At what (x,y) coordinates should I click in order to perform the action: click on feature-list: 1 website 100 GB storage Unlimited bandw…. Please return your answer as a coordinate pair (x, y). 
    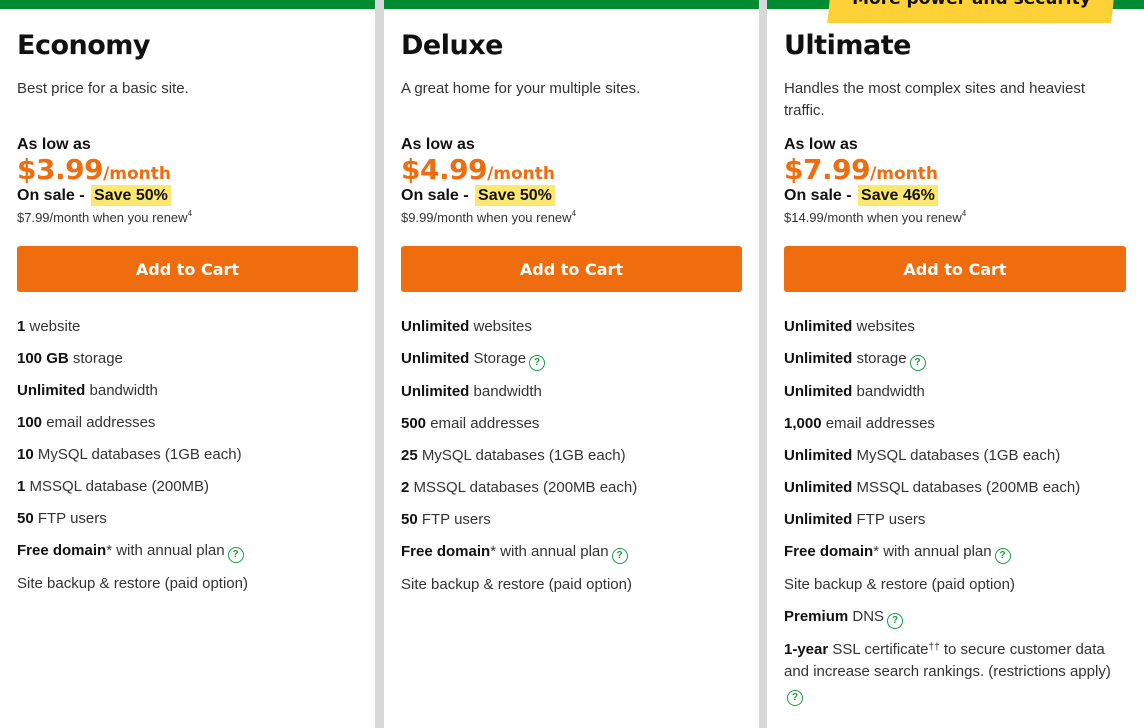
    Looking at the image, I should click on (187, 460).